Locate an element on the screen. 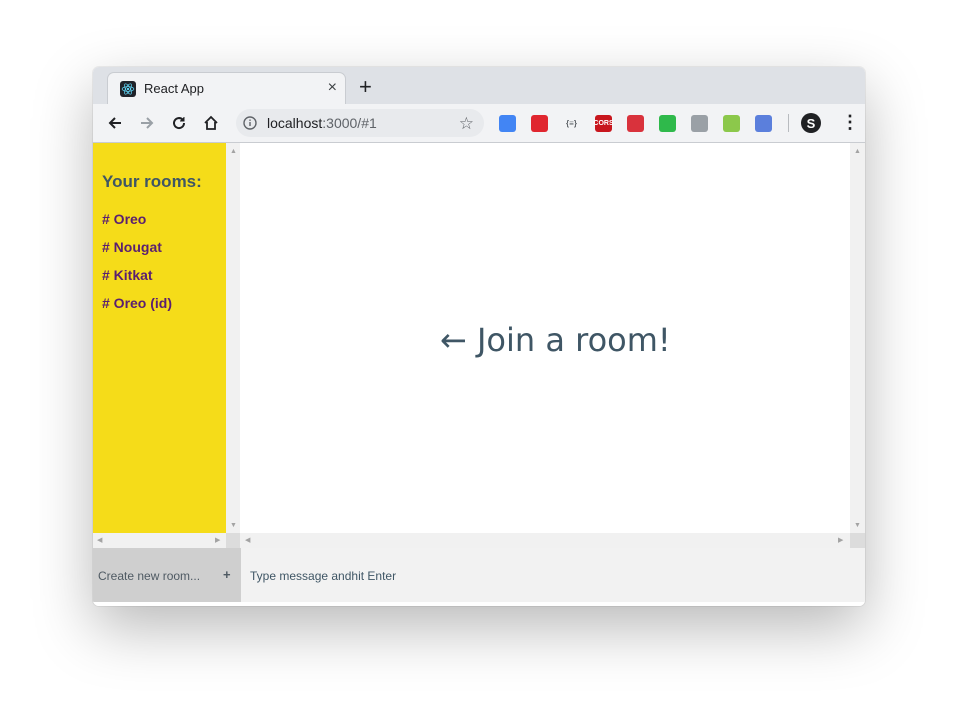 This screenshot has width=958, height=726. url-host: localhost is located at coordinates (295, 123).